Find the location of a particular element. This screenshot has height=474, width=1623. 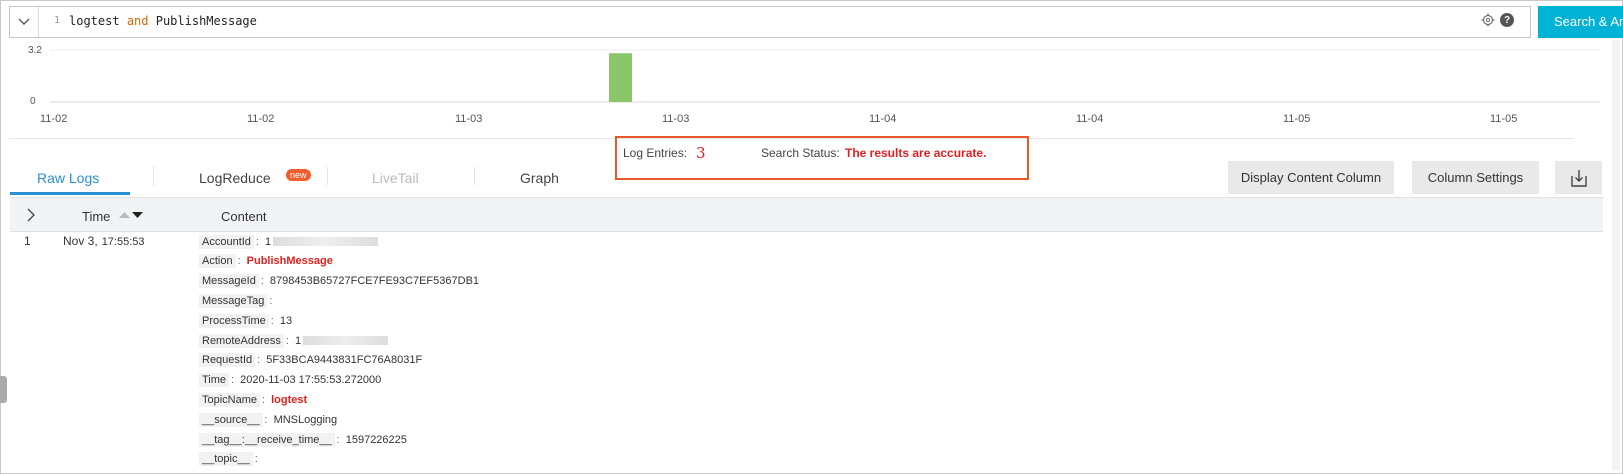

field-key: Action is located at coordinates (217, 261).